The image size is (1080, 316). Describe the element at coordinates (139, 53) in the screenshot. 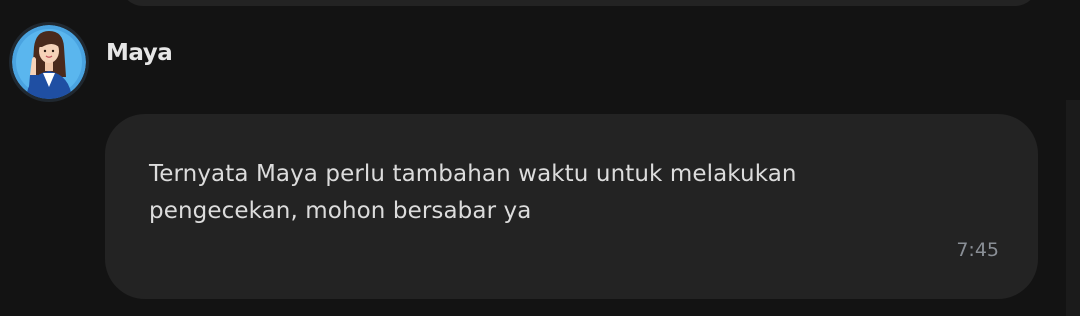

I see `sender-name: Maya` at that location.